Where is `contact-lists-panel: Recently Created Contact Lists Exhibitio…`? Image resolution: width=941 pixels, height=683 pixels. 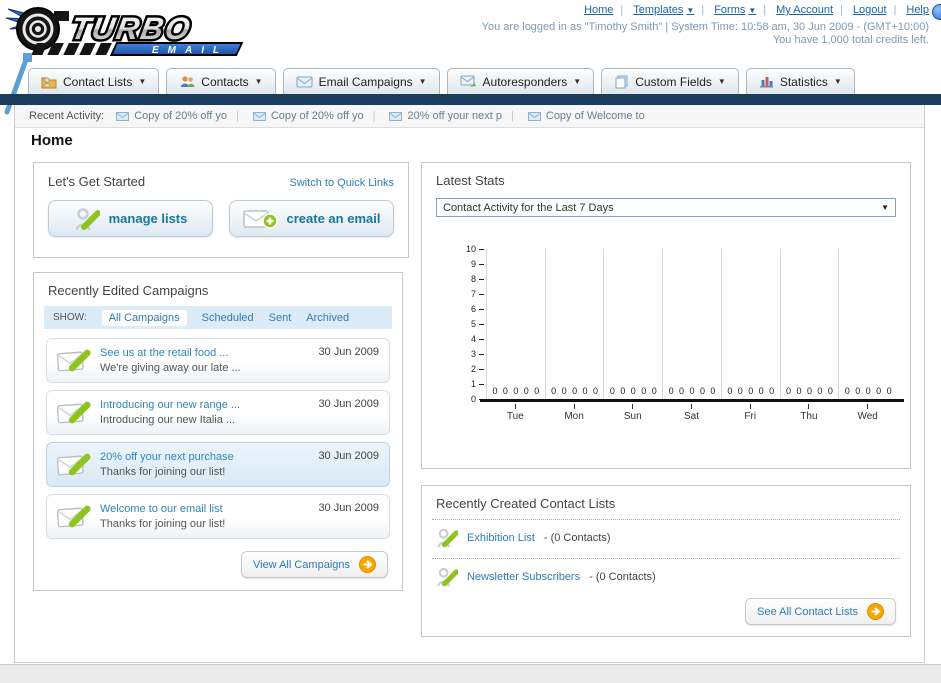 contact-lists-panel: Recently Created Contact Lists Exhibitio… is located at coordinates (666, 561).